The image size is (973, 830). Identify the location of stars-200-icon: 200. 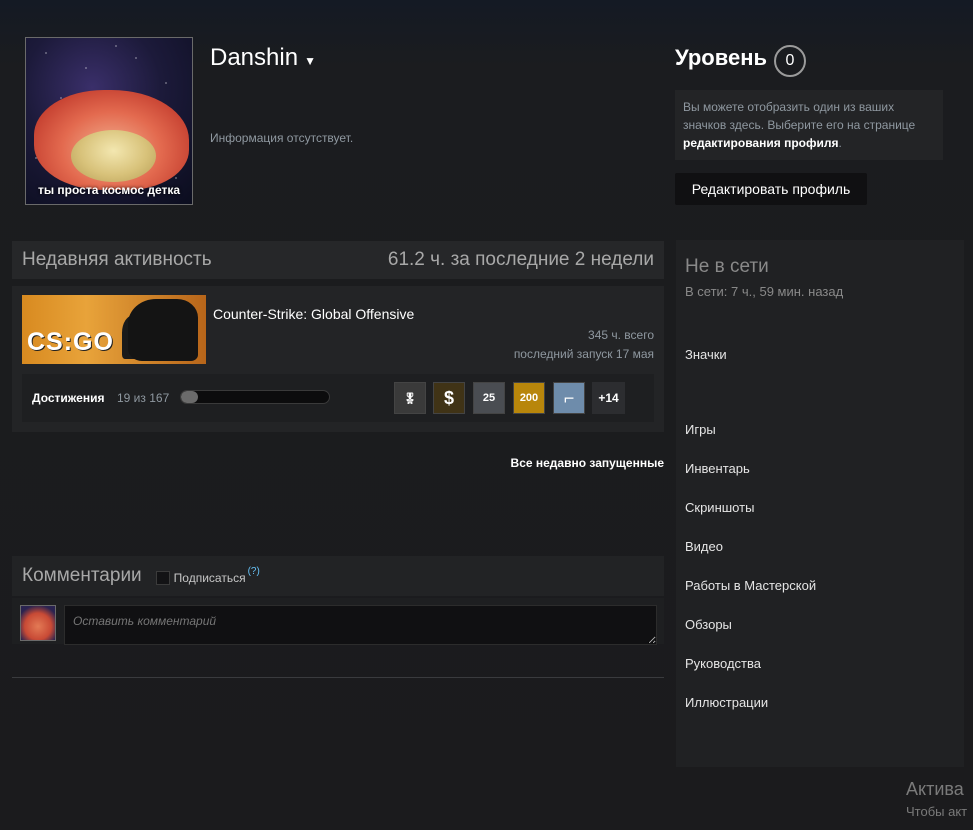
(529, 398).